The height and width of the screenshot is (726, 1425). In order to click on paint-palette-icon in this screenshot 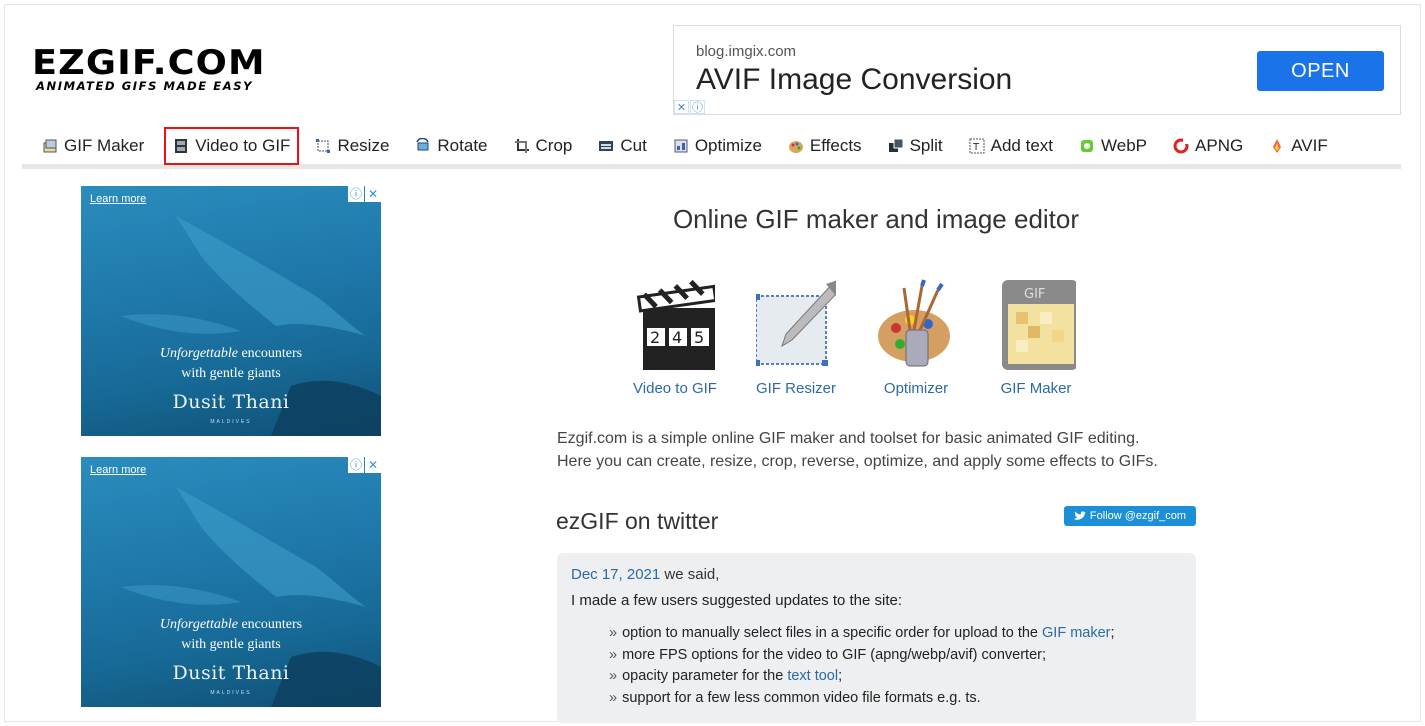, I will do `click(914, 323)`.